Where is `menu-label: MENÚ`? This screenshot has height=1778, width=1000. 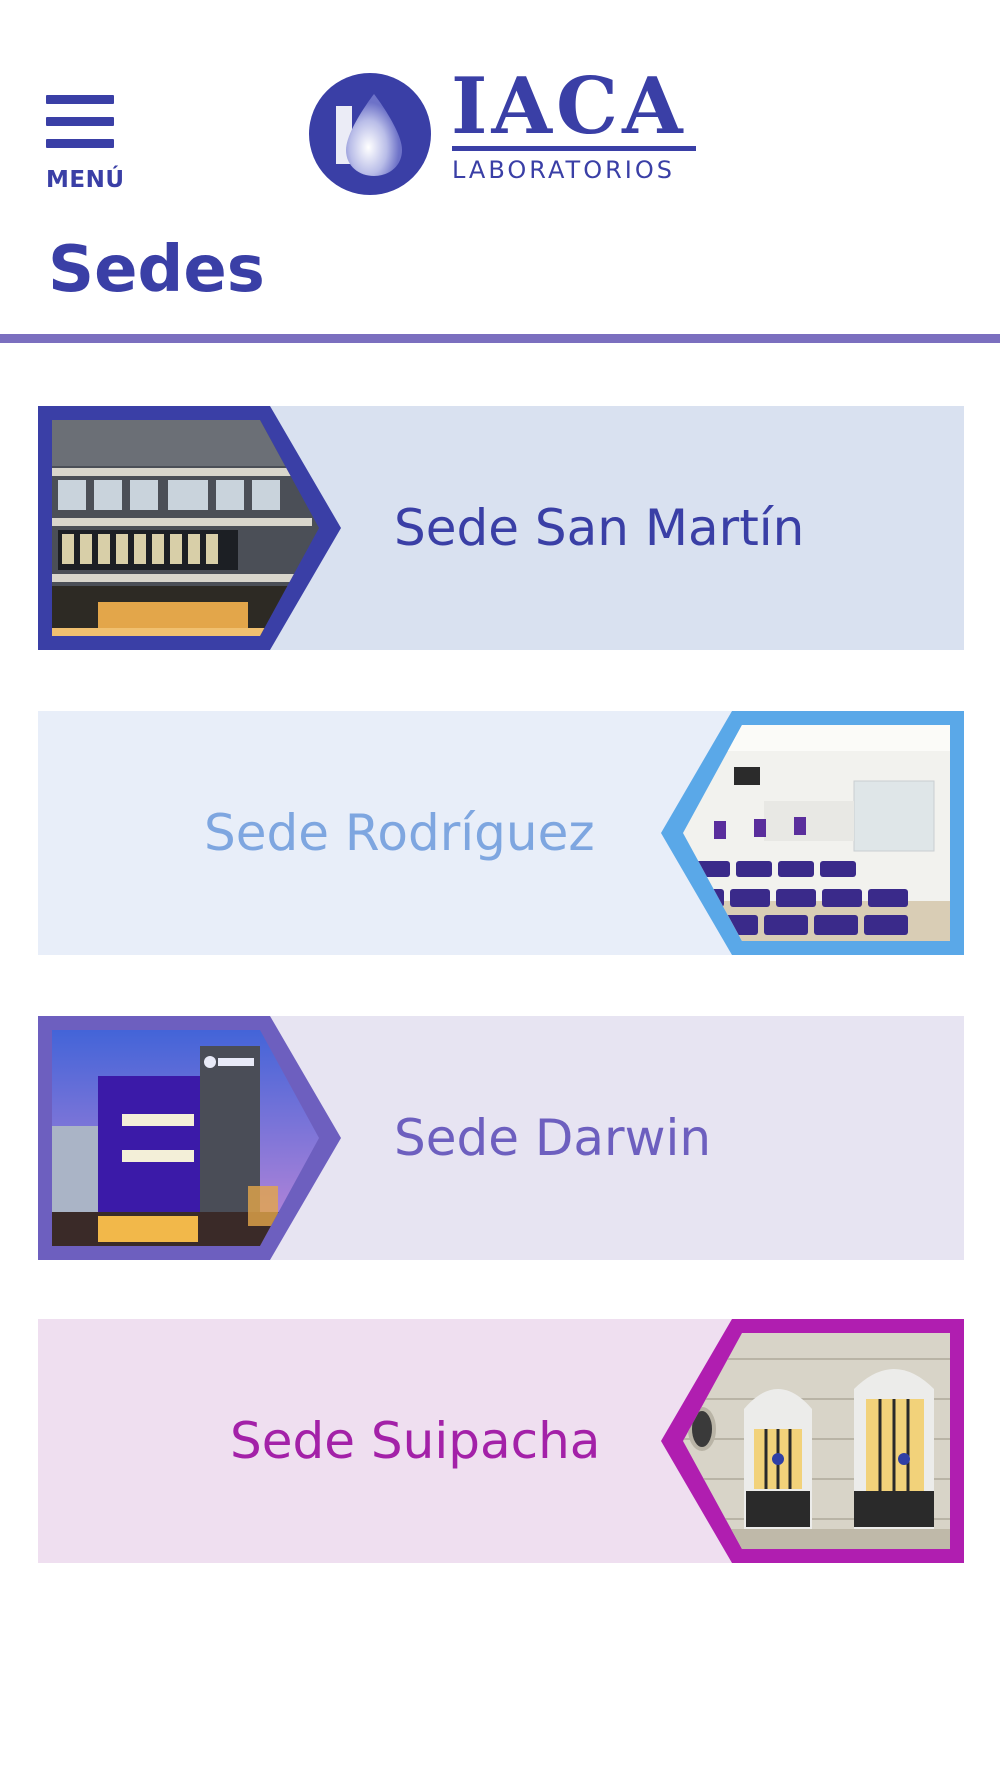 menu-label: MENÚ is located at coordinates (85, 180).